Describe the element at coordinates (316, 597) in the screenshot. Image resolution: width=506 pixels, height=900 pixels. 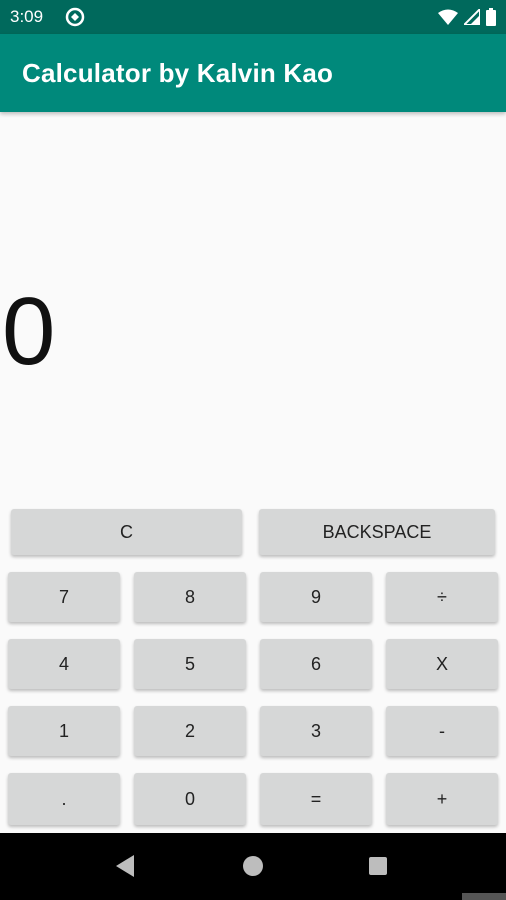
I see `key-9: 9` at that location.